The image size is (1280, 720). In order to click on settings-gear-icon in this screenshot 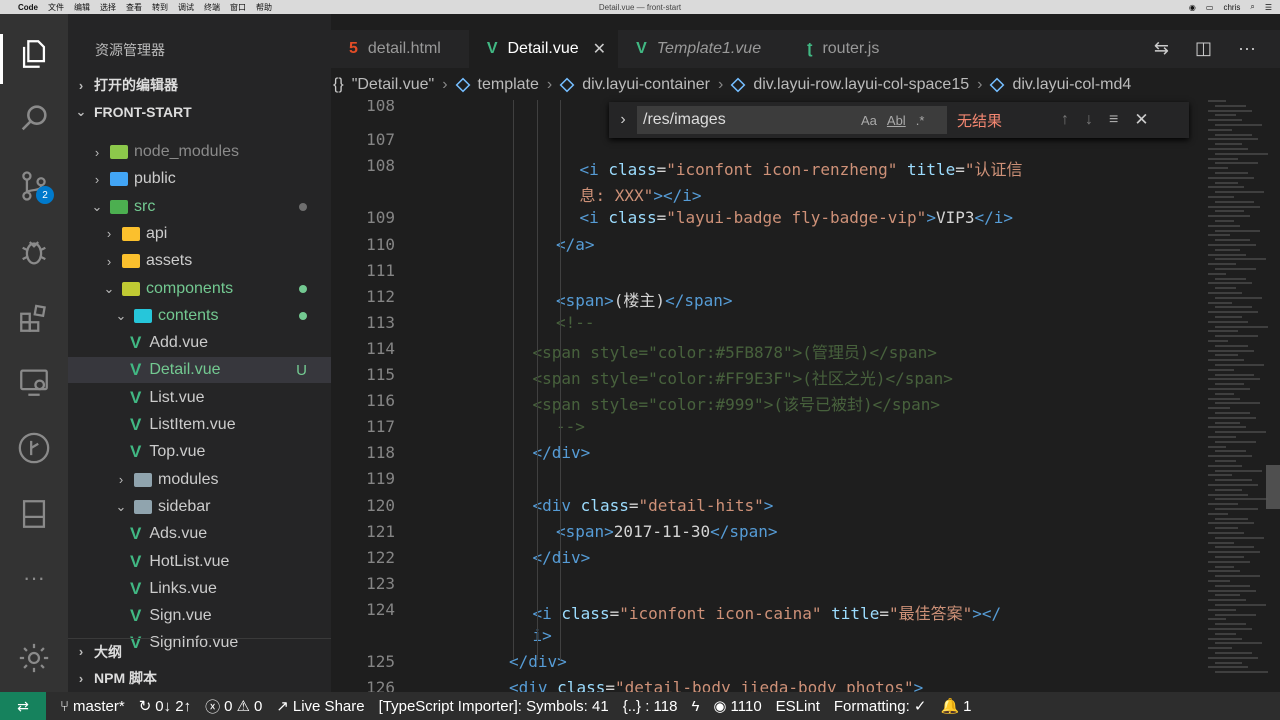, I will do `click(34, 658)`.